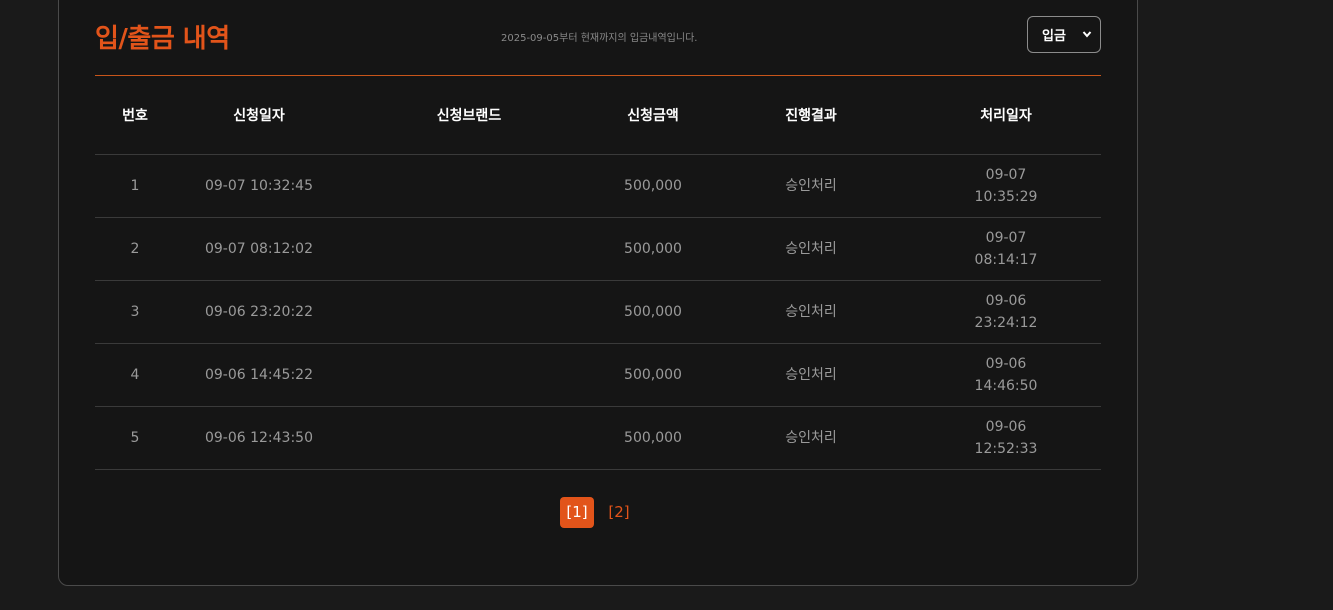 Image resolution: width=1333 pixels, height=610 pixels. What do you see at coordinates (1006, 186) in the screenshot?
I see `cell-processed-date: 09-07 10:35:29` at bounding box center [1006, 186].